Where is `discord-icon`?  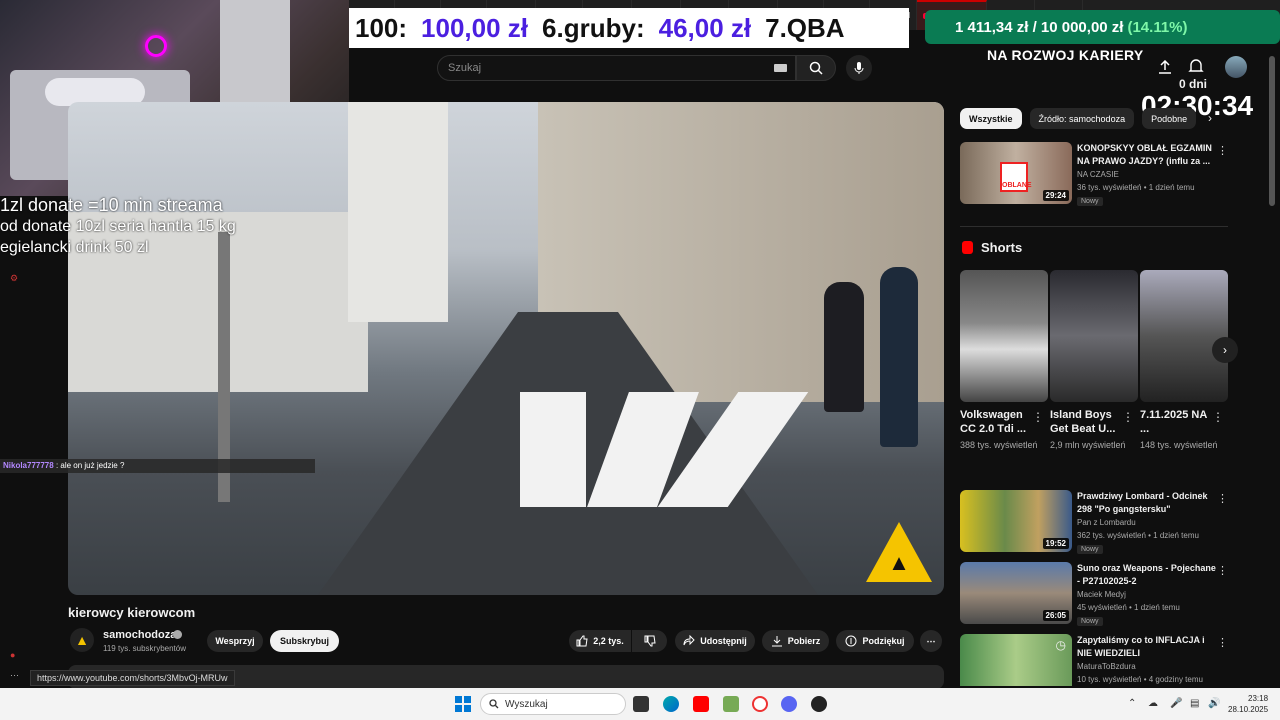
discord-icon is located at coordinates (789, 704).